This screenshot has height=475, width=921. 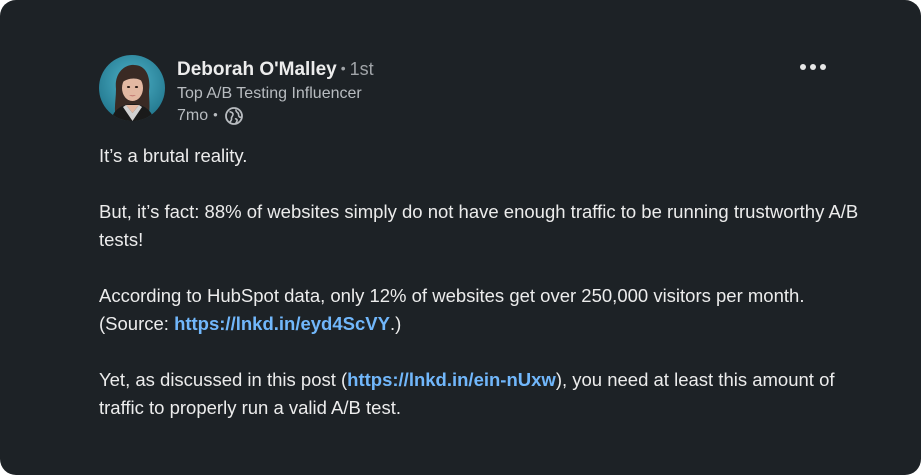 What do you see at coordinates (451, 379) in the screenshot?
I see `post-link: https://lnkd.in/ein-nUxw` at bounding box center [451, 379].